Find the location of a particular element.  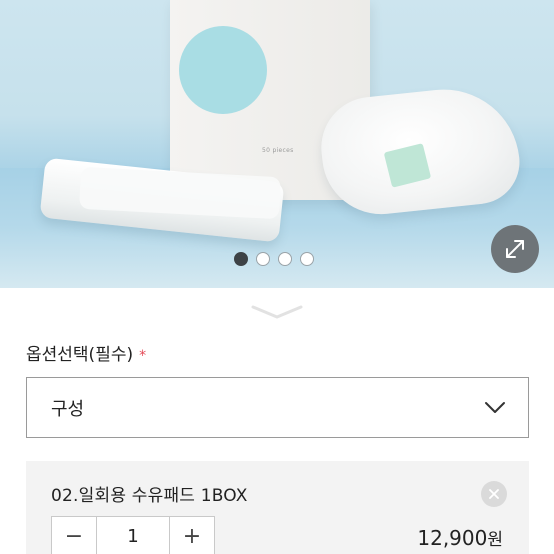

option-label: 옵션선택(필수) * is located at coordinates (86, 352).